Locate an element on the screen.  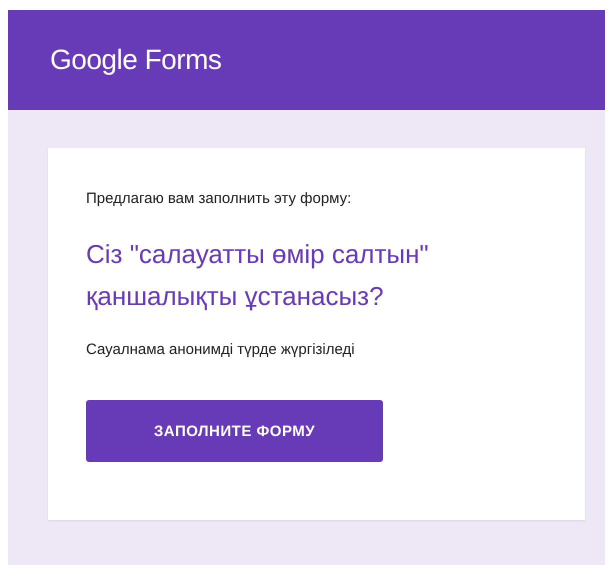
form-title: Сіз "салауатты өмір салтын" қаншалықты ұстанасыз? is located at coordinates (258, 275).